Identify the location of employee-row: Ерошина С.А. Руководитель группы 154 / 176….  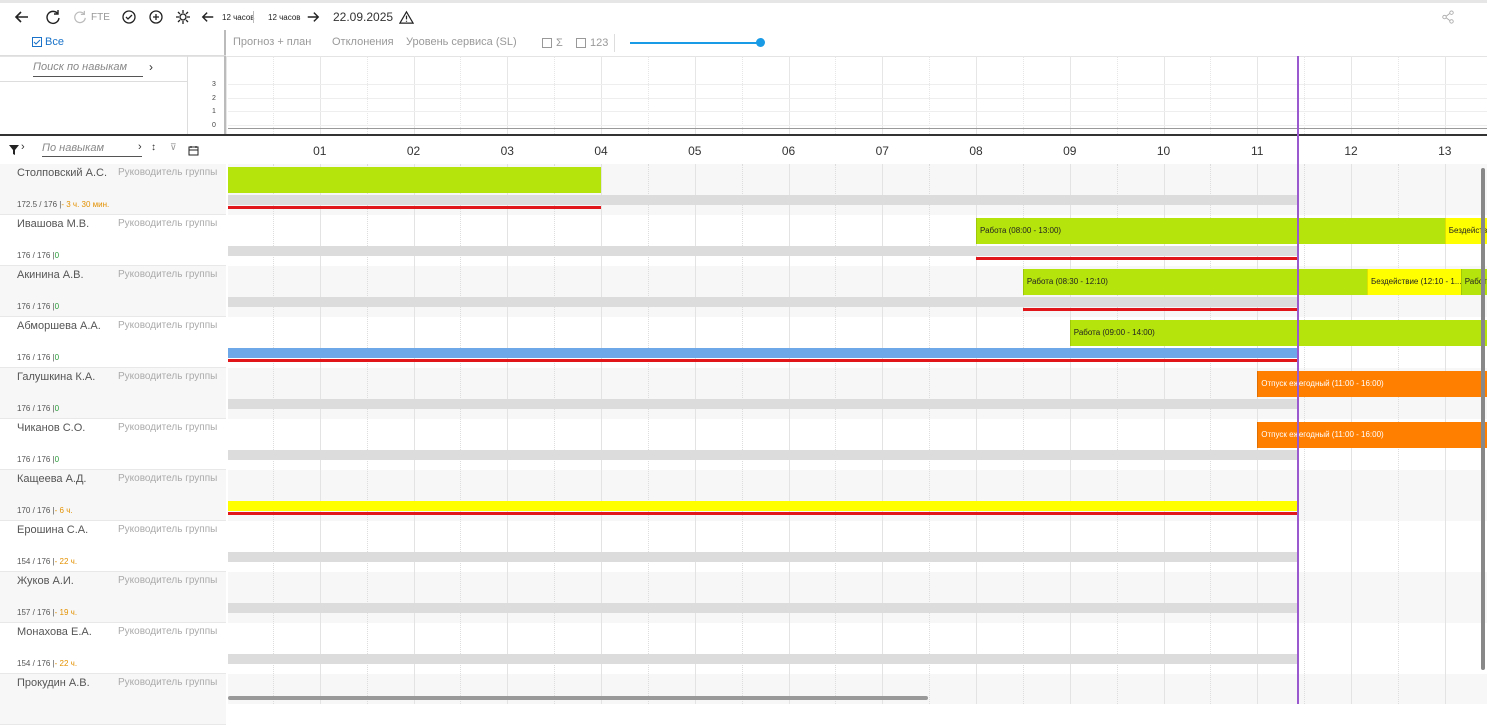
(113, 546).